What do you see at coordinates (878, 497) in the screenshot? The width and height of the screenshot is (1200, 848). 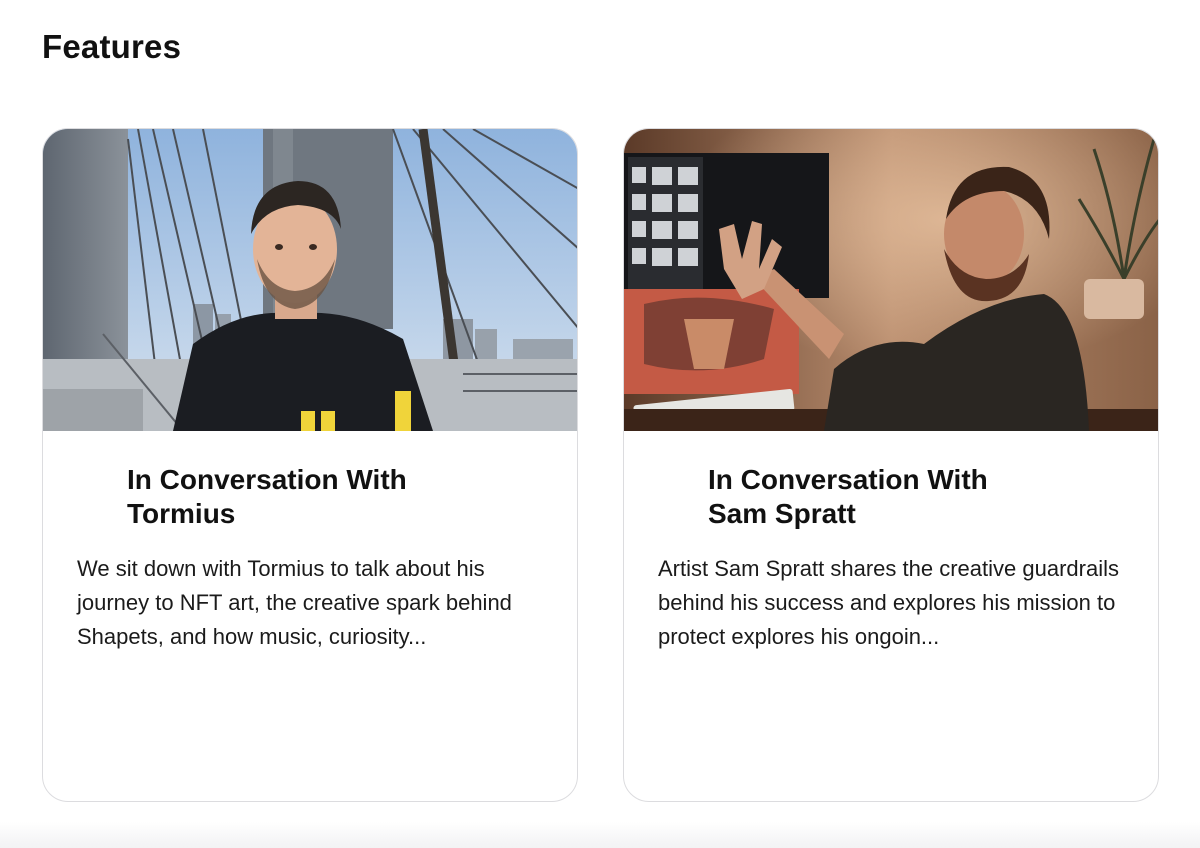 I see `card-title: In Conversation With Sam Spratt` at bounding box center [878, 497].